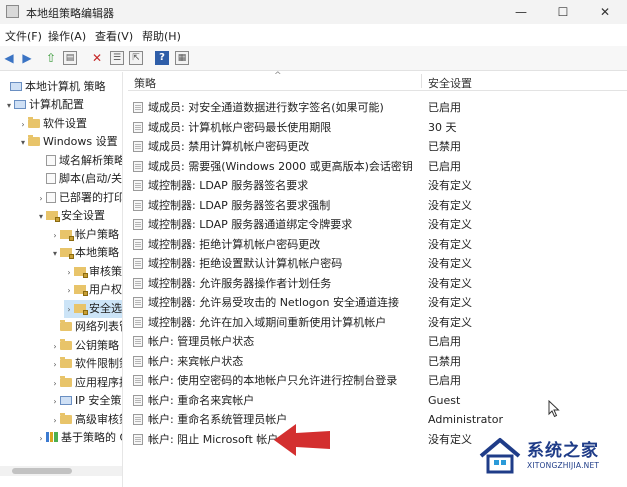 This screenshot has width=627, height=487. I want to click on table-row: 域控制器: 允许在加入域期间重新使用计算机帐户 没有定义, so click(377, 322).